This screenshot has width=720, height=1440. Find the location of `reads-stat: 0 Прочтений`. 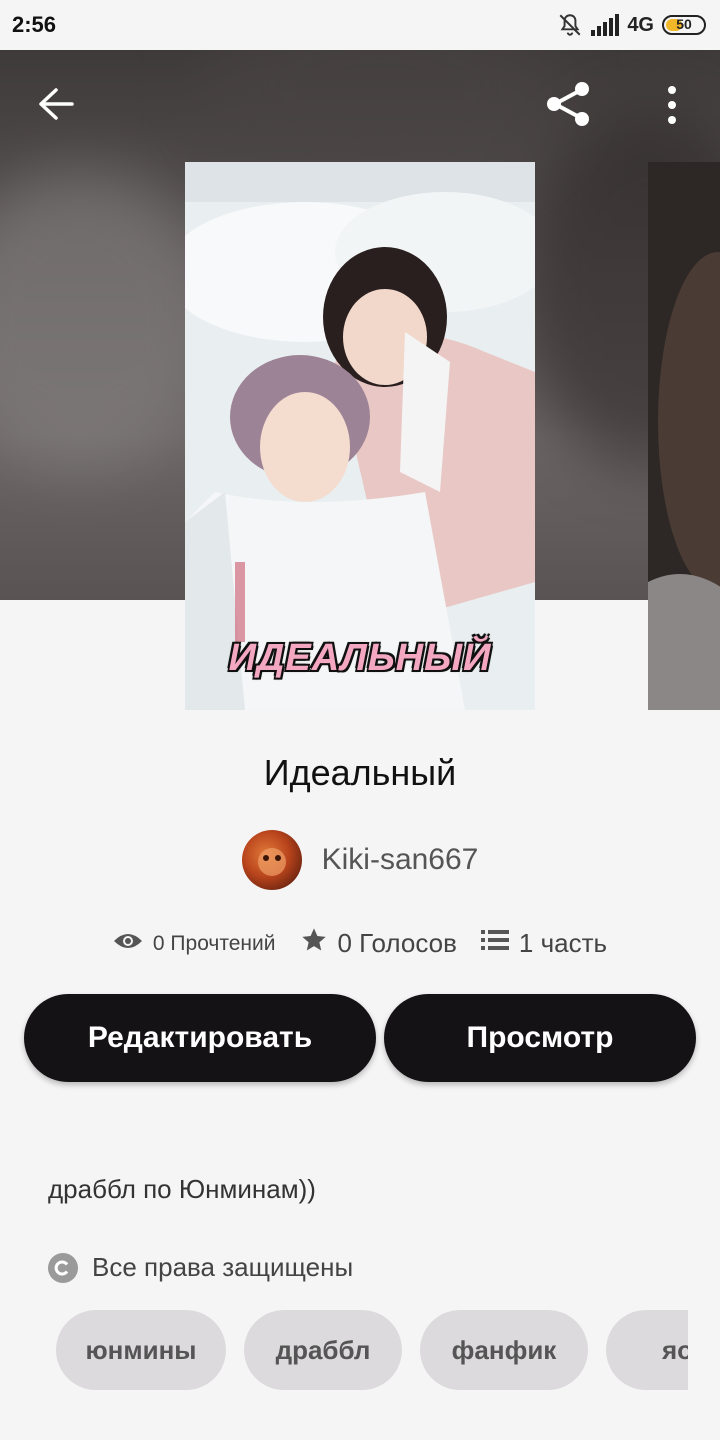

reads-stat: 0 Прочтений is located at coordinates (194, 944).